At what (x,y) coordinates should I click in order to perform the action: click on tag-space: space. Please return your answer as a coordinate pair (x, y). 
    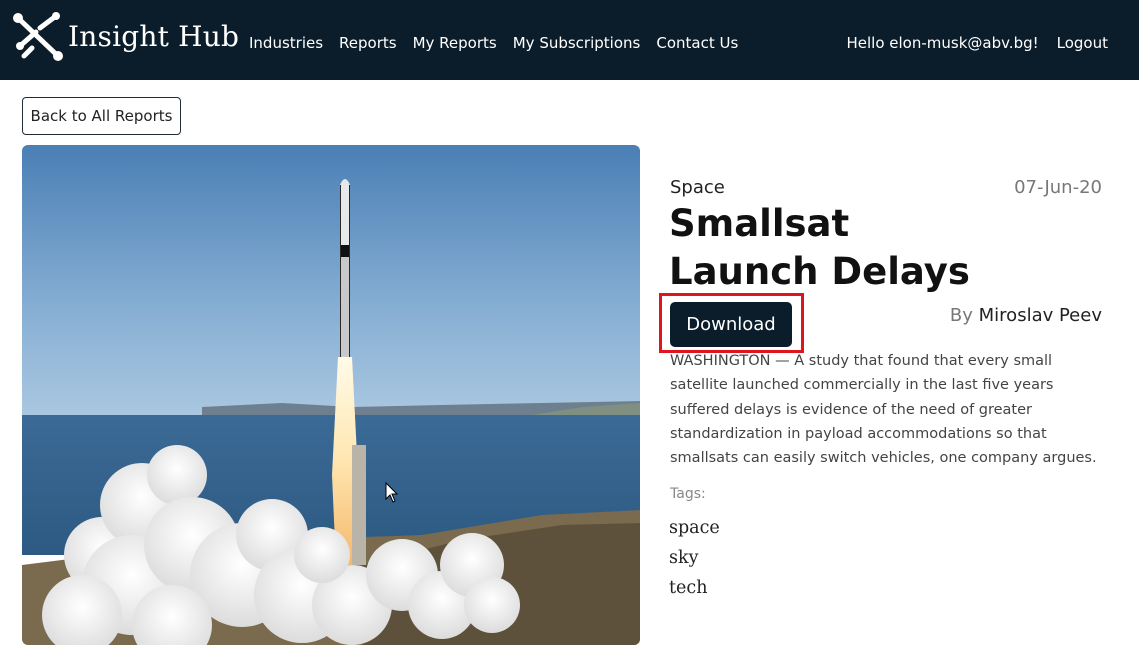
    Looking at the image, I should click on (694, 528).